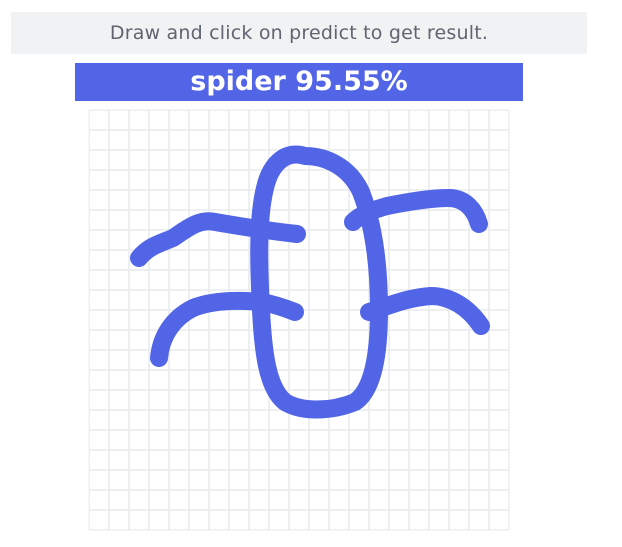 The width and height of the screenshot is (622, 547). Describe the element at coordinates (319, 282) in the screenshot. I see `drawing-stroke-body` at that location.